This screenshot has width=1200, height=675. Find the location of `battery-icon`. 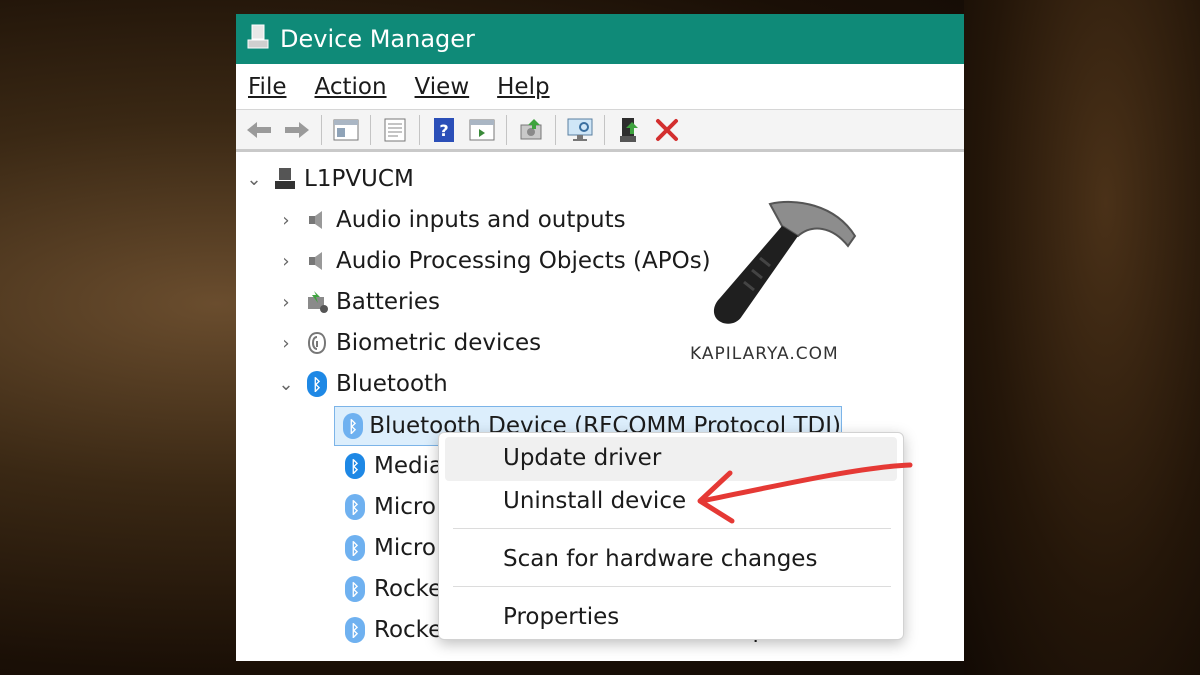

battery-icon is located at coordinates (317, 302).